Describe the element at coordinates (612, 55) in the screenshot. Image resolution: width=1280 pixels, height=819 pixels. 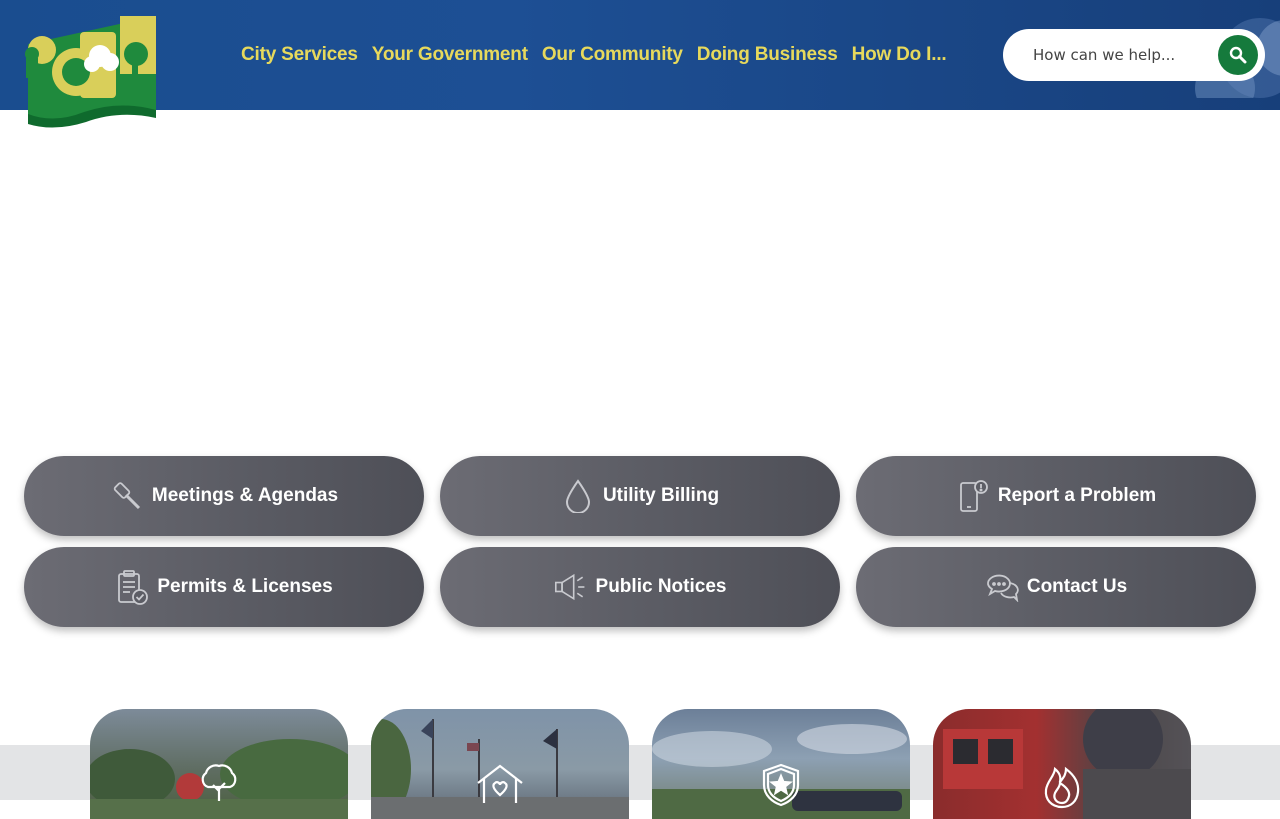
I see `nav-our-community: Our Community` at that location.